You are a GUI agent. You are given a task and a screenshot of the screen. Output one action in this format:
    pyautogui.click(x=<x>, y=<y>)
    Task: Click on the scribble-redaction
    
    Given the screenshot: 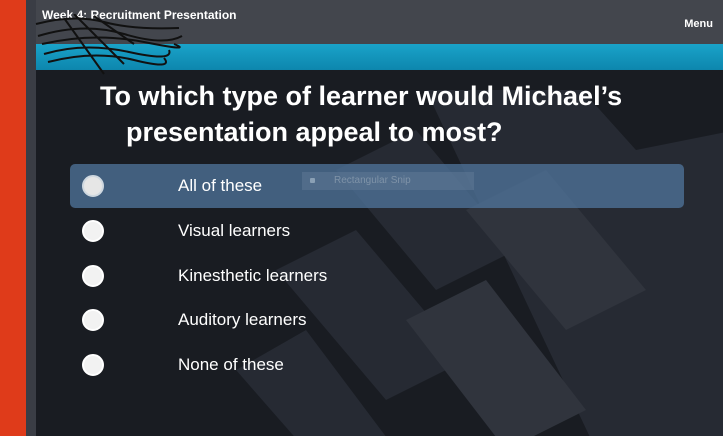 What is the action you would take?
    pyautogui.click(x=109, y=44)
    